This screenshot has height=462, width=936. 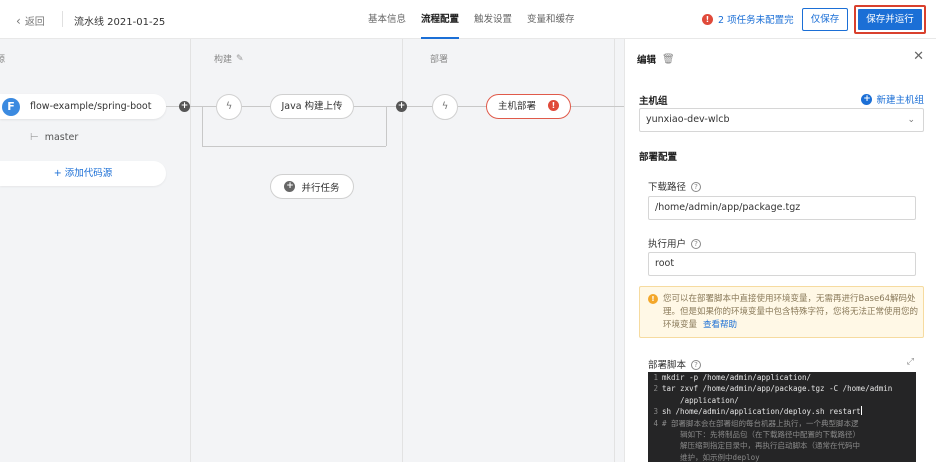 I want to click on stage-source-label: 源, so click(x=3, y=60).